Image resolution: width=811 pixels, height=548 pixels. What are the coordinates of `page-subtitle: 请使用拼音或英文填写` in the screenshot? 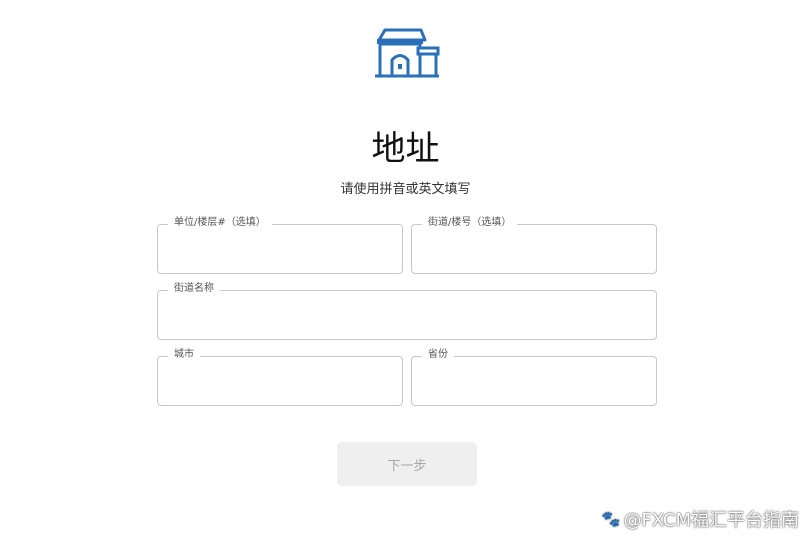 It's located at (405, 189).